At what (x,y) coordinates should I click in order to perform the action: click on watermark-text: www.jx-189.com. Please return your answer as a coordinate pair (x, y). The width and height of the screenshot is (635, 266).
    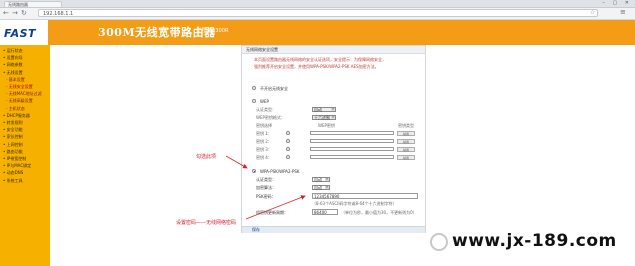
    Looking at the image, I should click on (534, 241).